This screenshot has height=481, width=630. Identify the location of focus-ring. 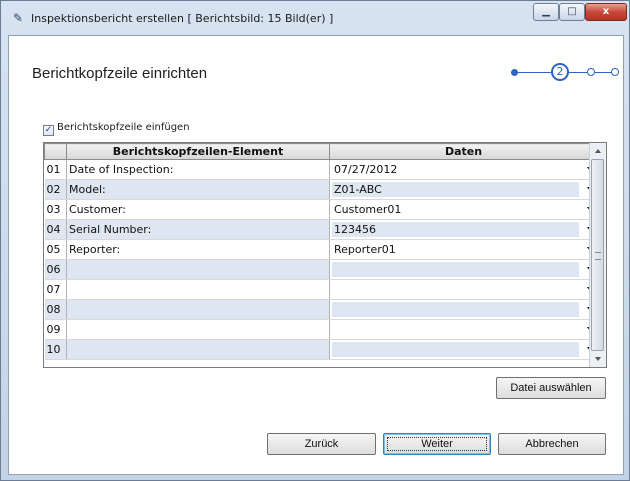
(437, 444).